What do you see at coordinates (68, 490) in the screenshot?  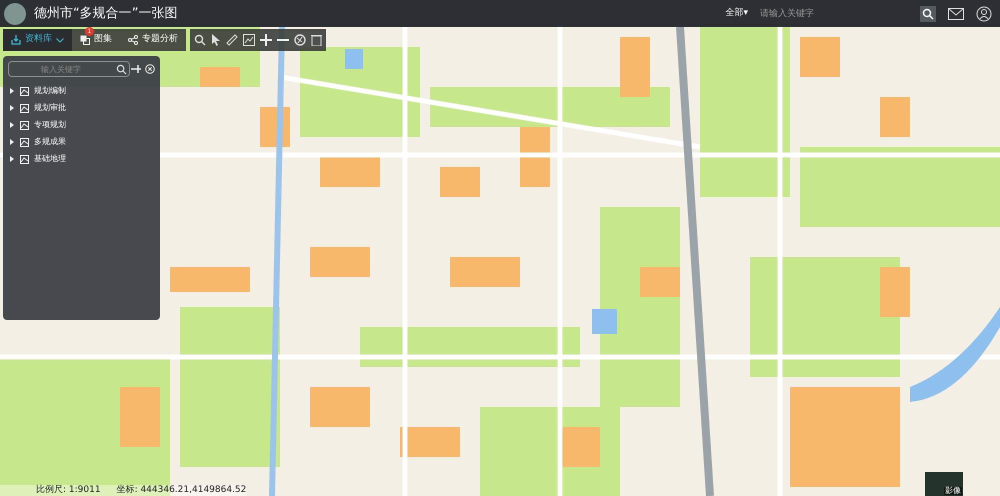 I see `map-scale: 比例尺: 1:9011` at bounding box center [68, 490].